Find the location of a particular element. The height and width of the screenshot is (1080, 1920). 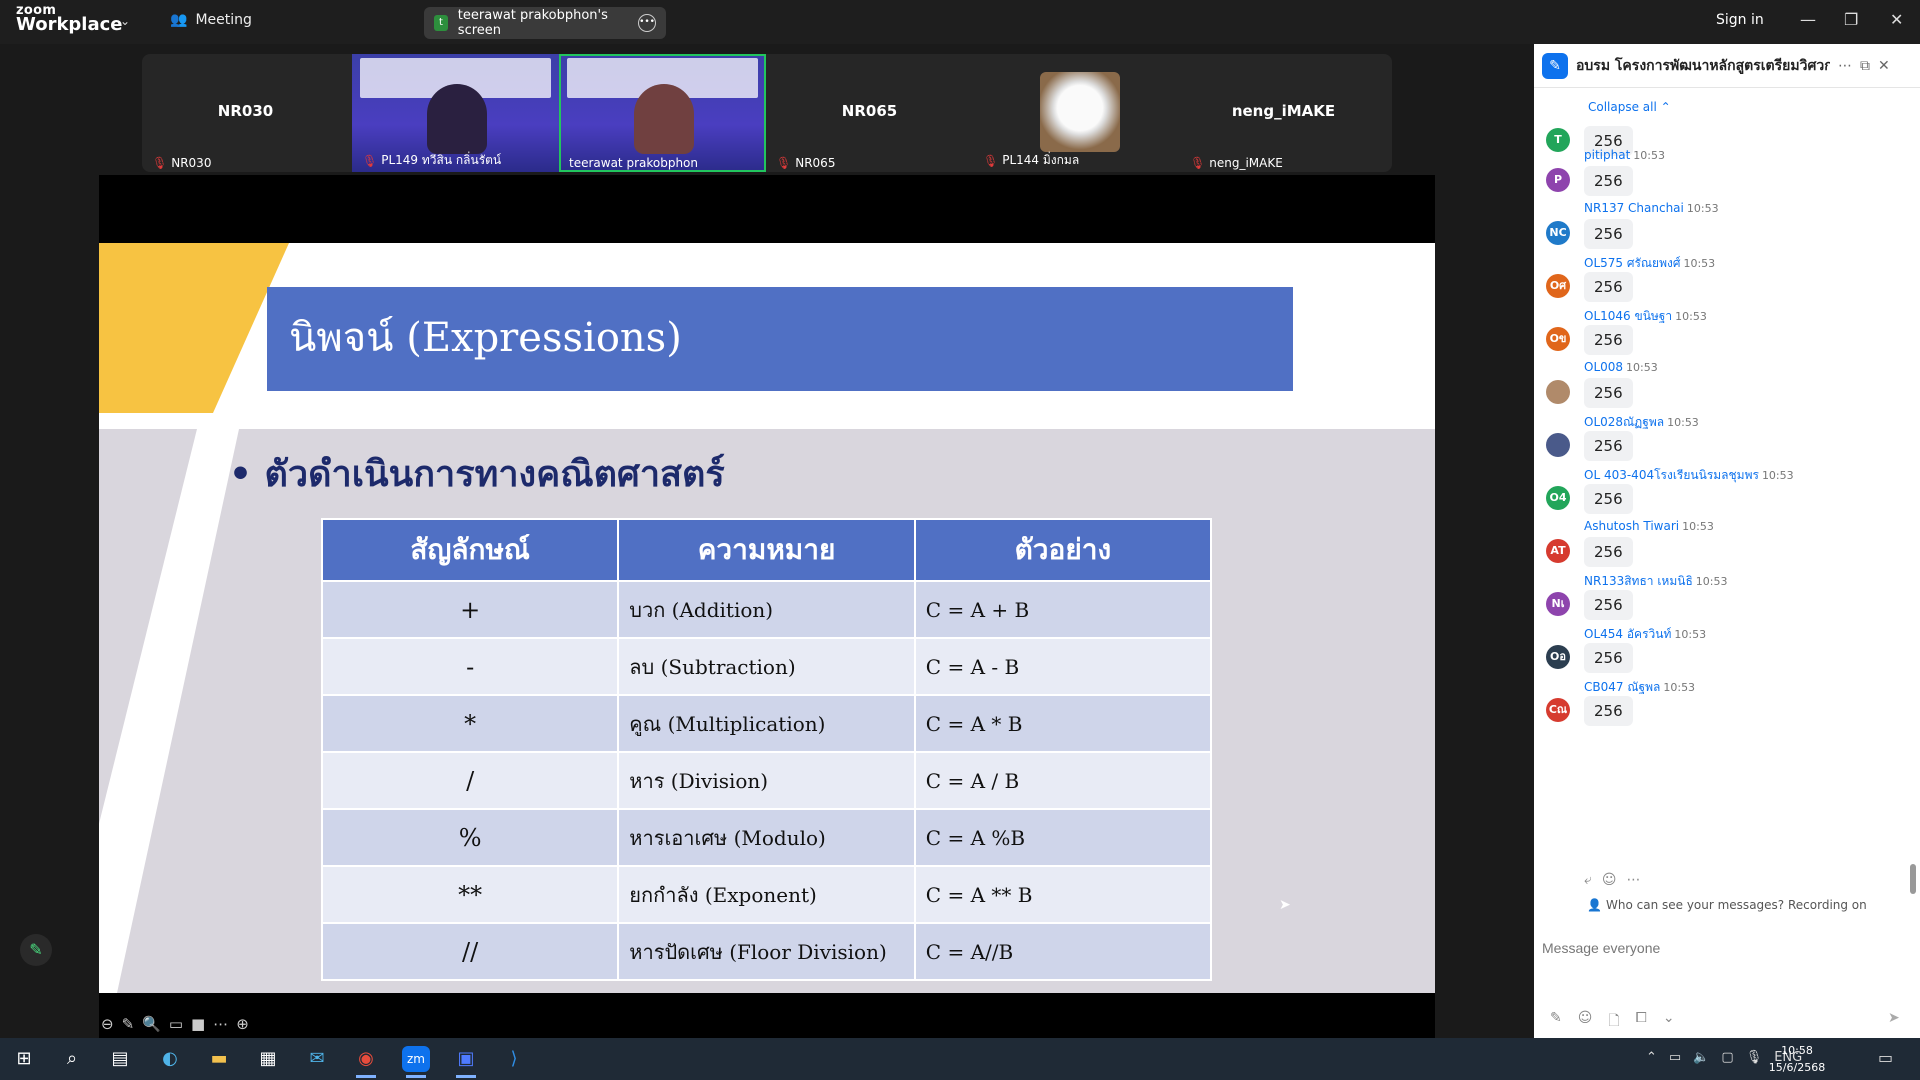

participant-video is located at coordinates (457, 119).